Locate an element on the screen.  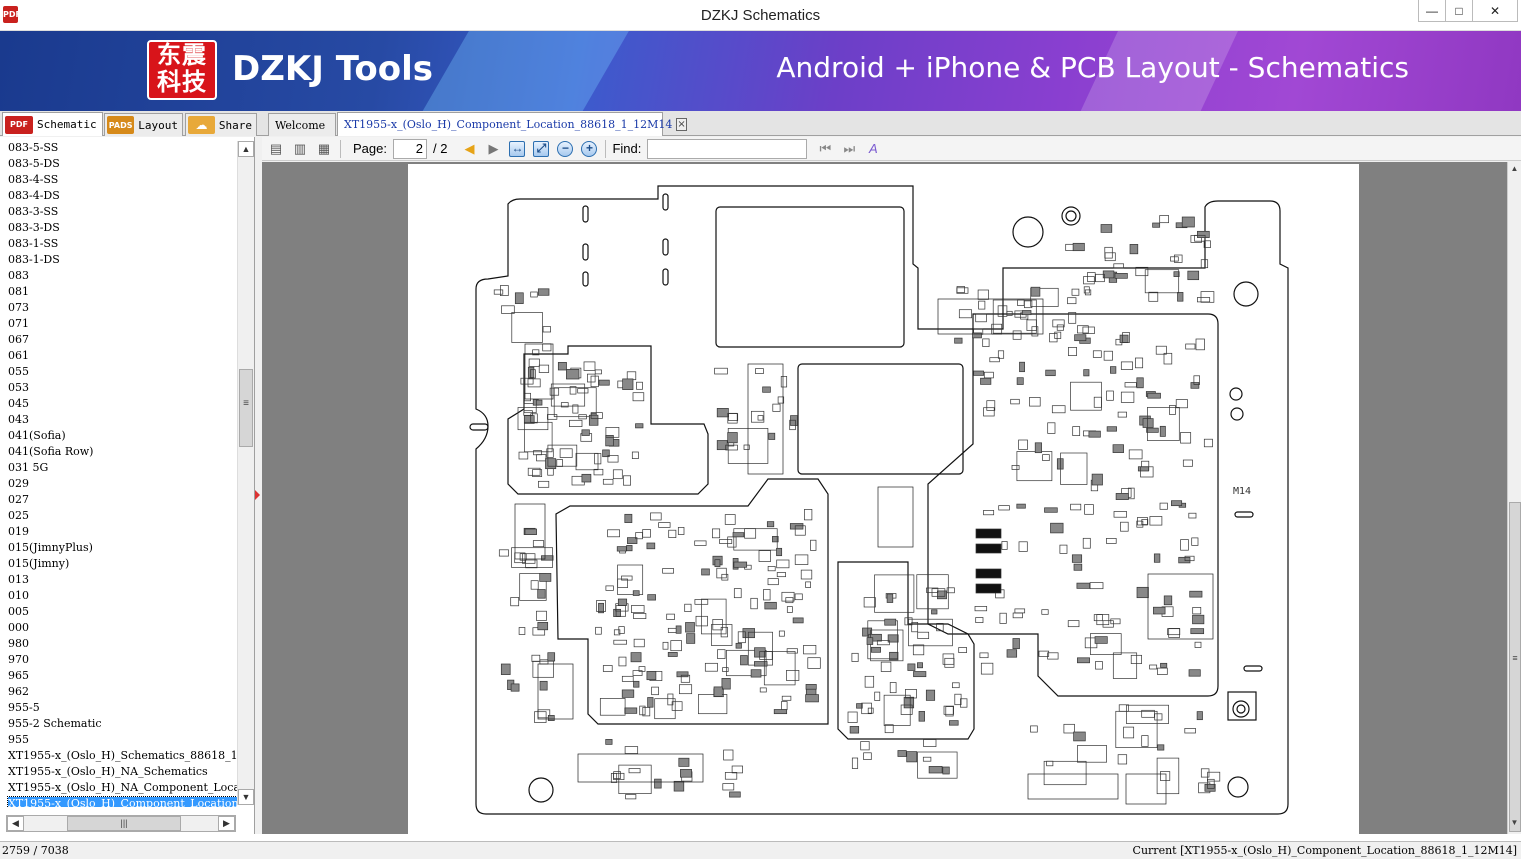
tree-item: 970 is located at coordinates (118, 660).